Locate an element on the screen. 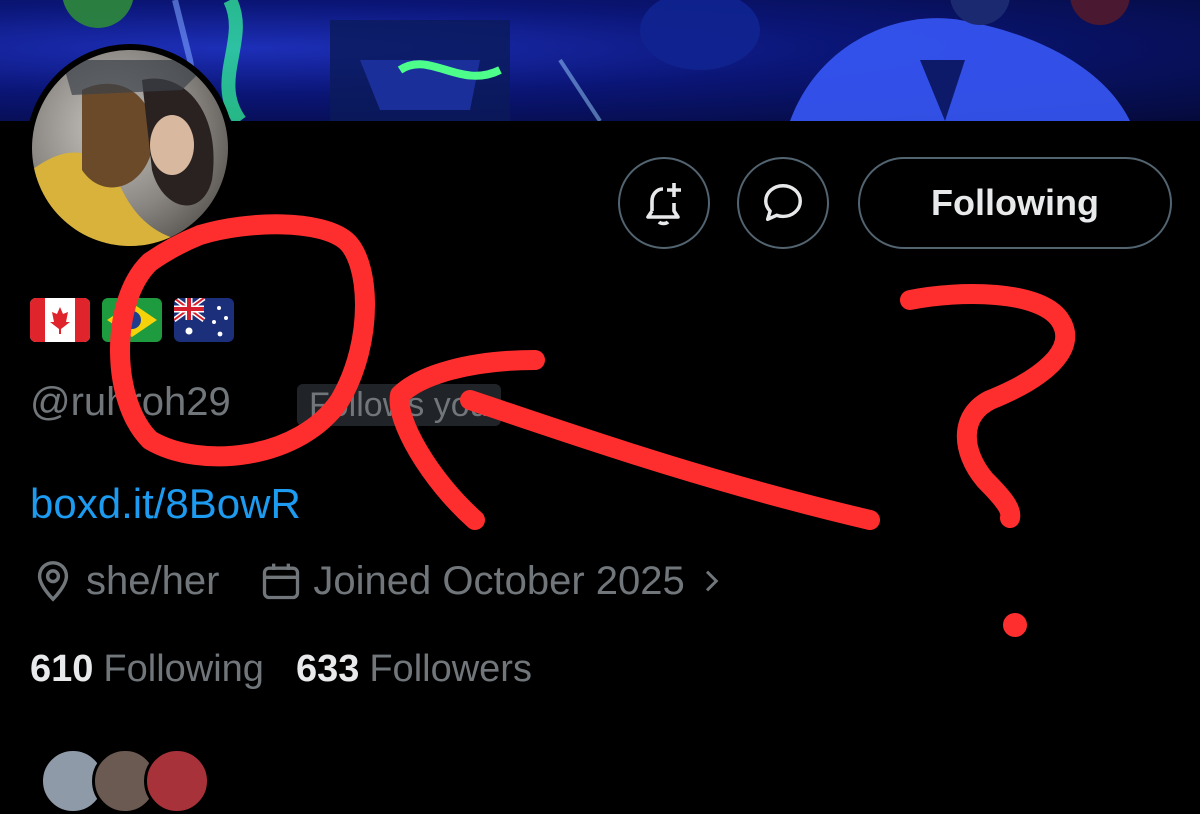  avatar-photo is located at coordinates (130, 148).